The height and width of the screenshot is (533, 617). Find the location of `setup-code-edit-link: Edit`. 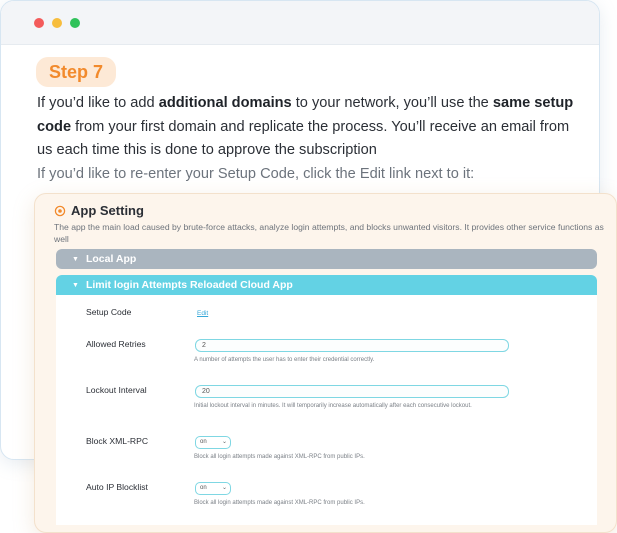

setup-code-edit-link: Edit is located at coordinates (202, 313).